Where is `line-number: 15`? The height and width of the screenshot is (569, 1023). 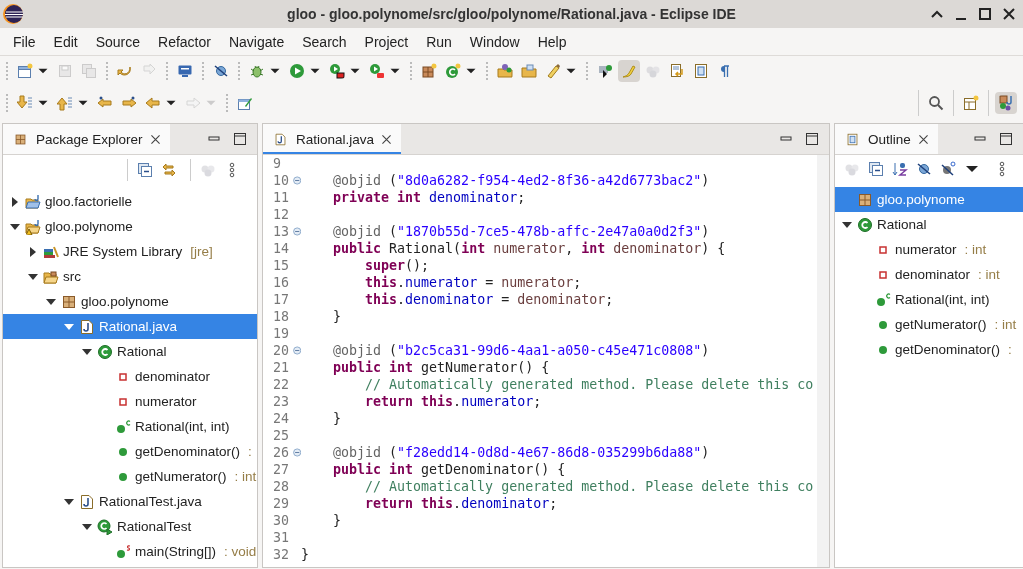
line-number: 15 is located at coordinates (281, 265).